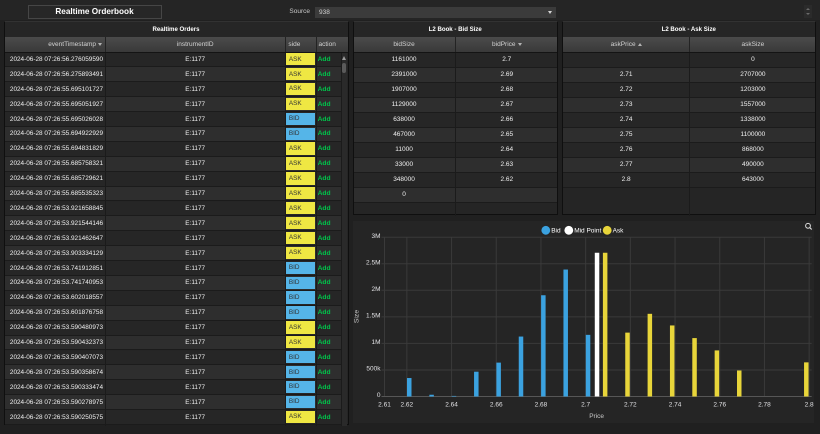  What do you see at coordinates (375, 342) in the screenshot?
I see `svg-text: 1M` at bounding box center [375, 342].